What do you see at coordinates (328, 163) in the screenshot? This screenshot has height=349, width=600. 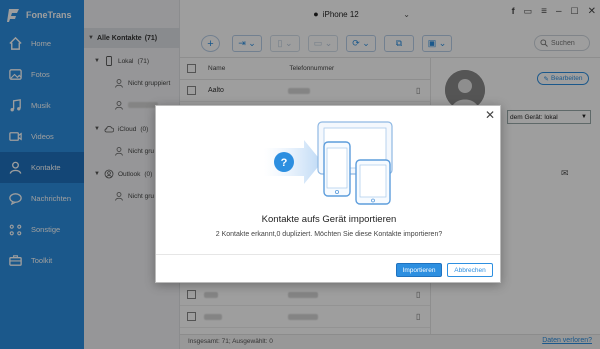 I see `import-devices-icon: ?` at bounding box center [328, 163].